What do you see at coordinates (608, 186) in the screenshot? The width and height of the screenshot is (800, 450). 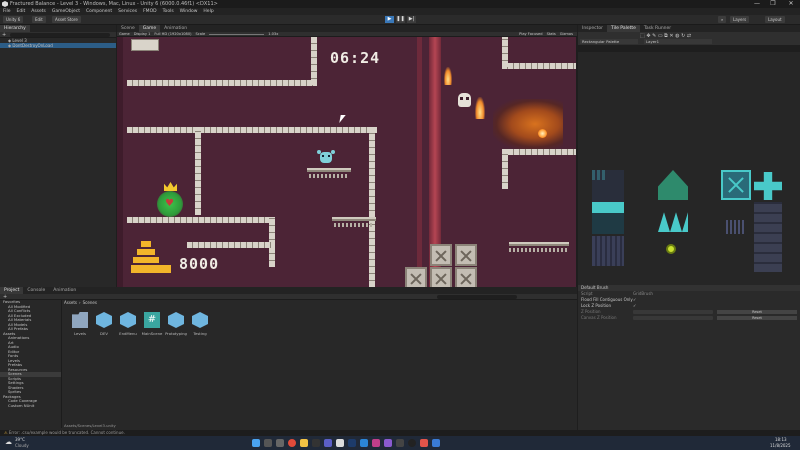 I see `tile-dark-block` at bounding box center [608, 186].